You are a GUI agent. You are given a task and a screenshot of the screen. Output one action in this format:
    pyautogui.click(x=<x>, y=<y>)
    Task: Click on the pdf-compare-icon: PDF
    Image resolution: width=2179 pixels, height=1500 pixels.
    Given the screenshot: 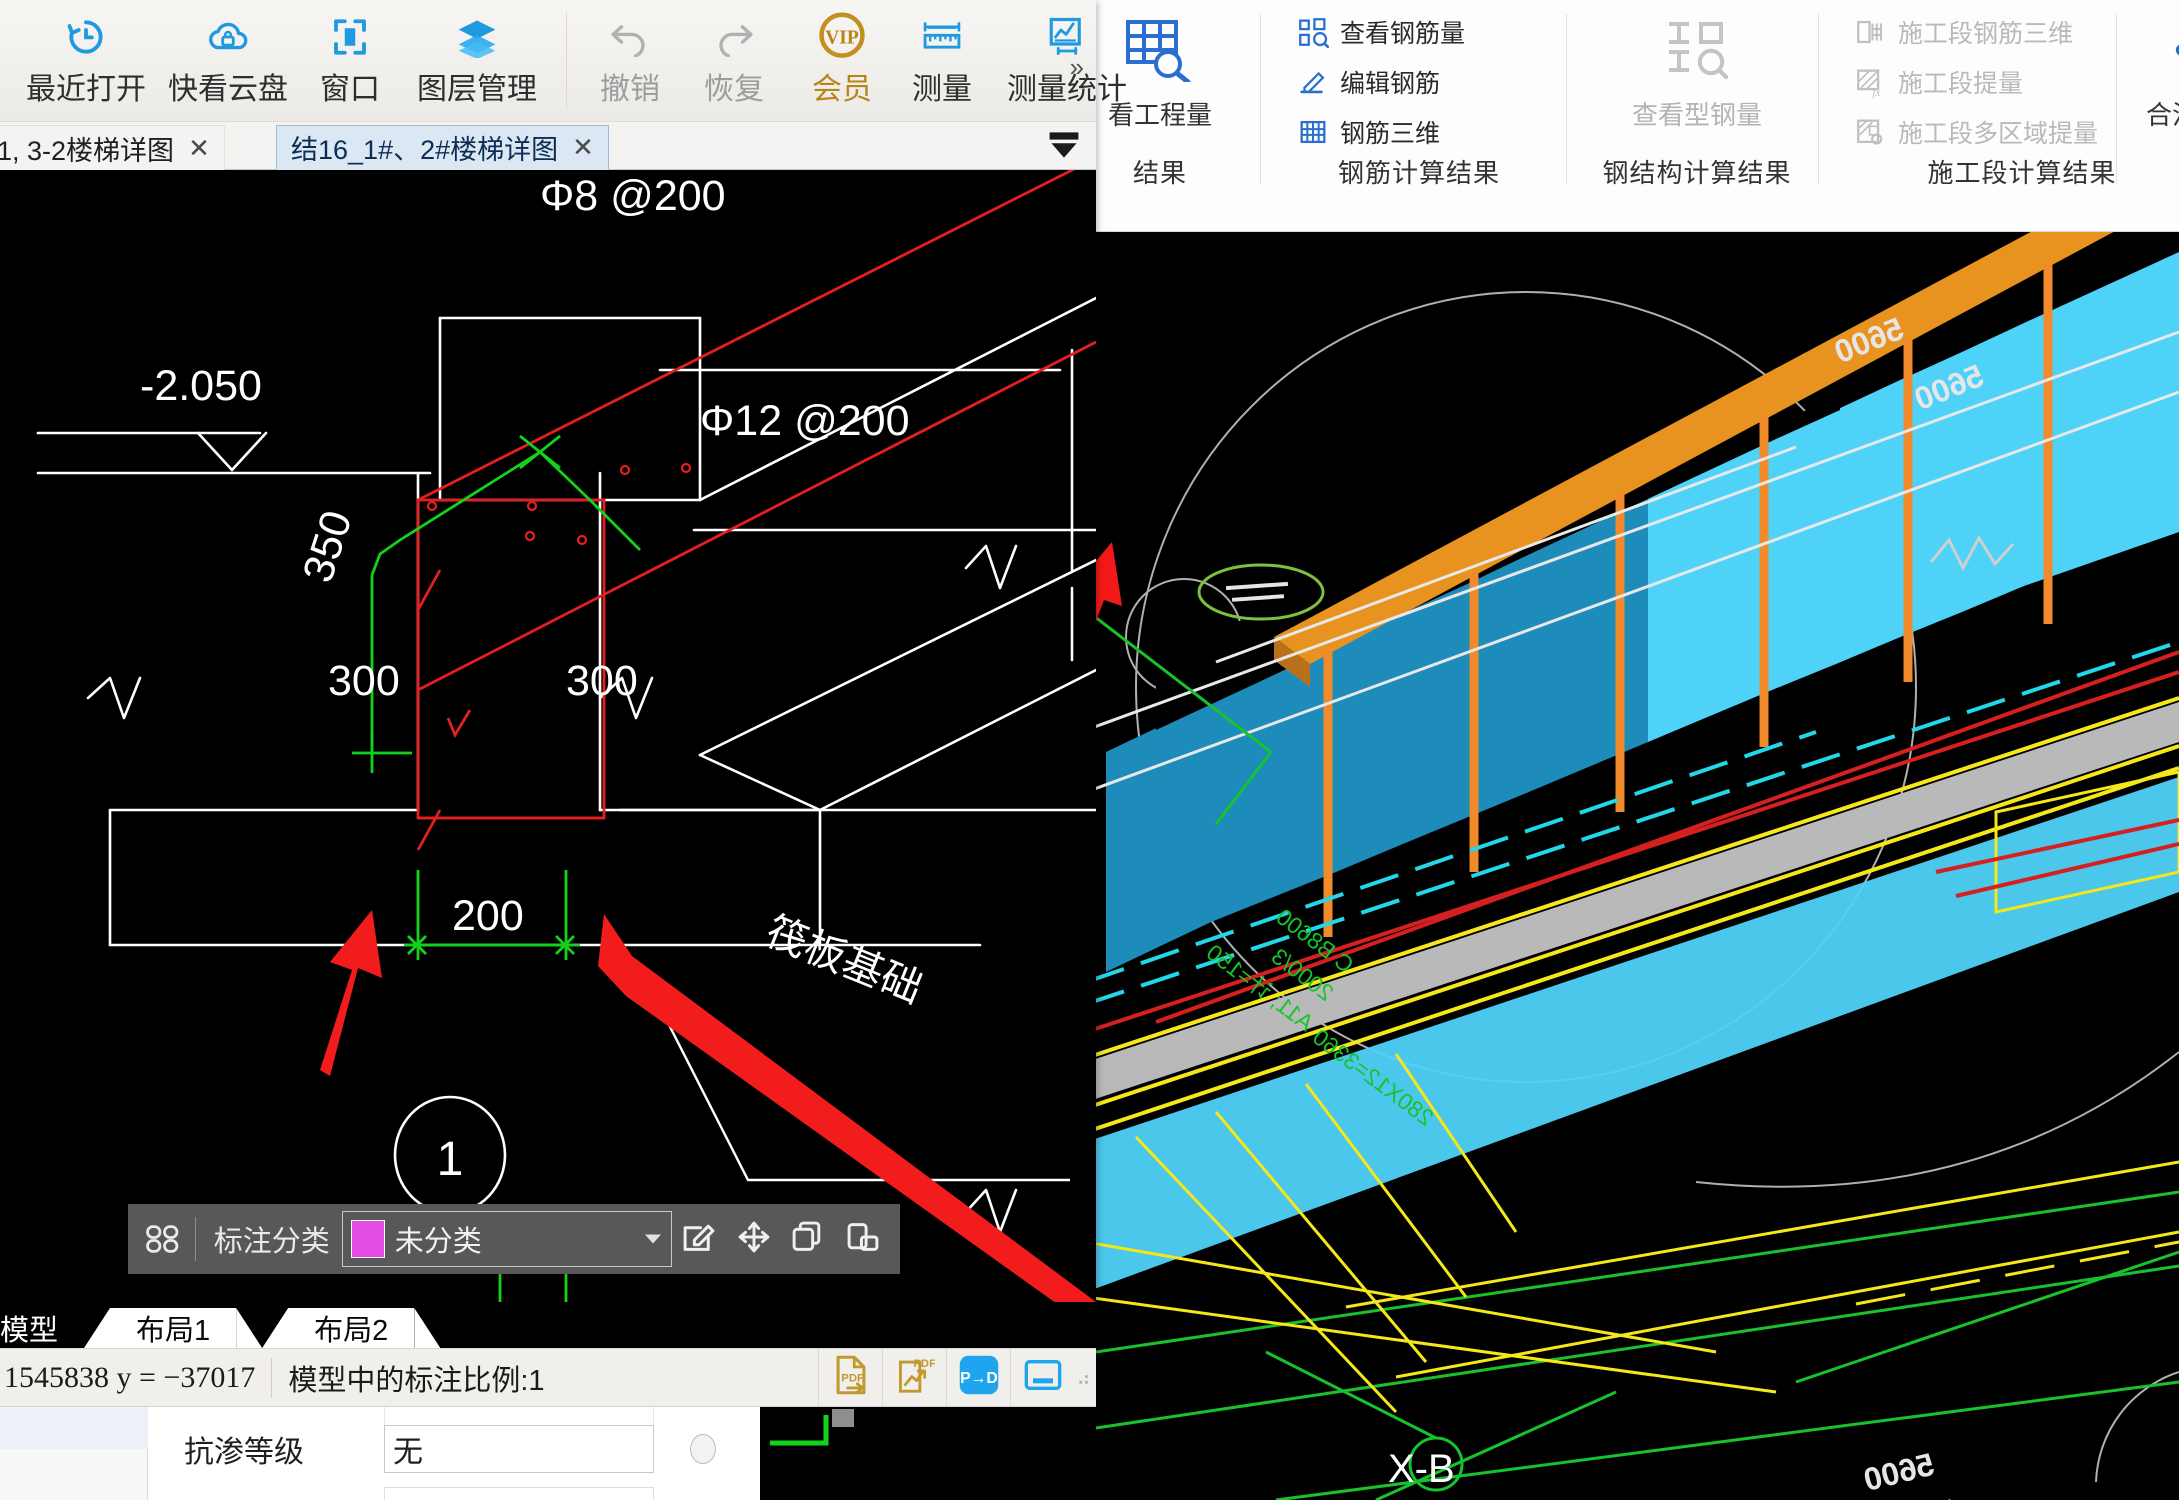 What is the action you would take?
    pyautogui.click(x=915, y=1377)
    